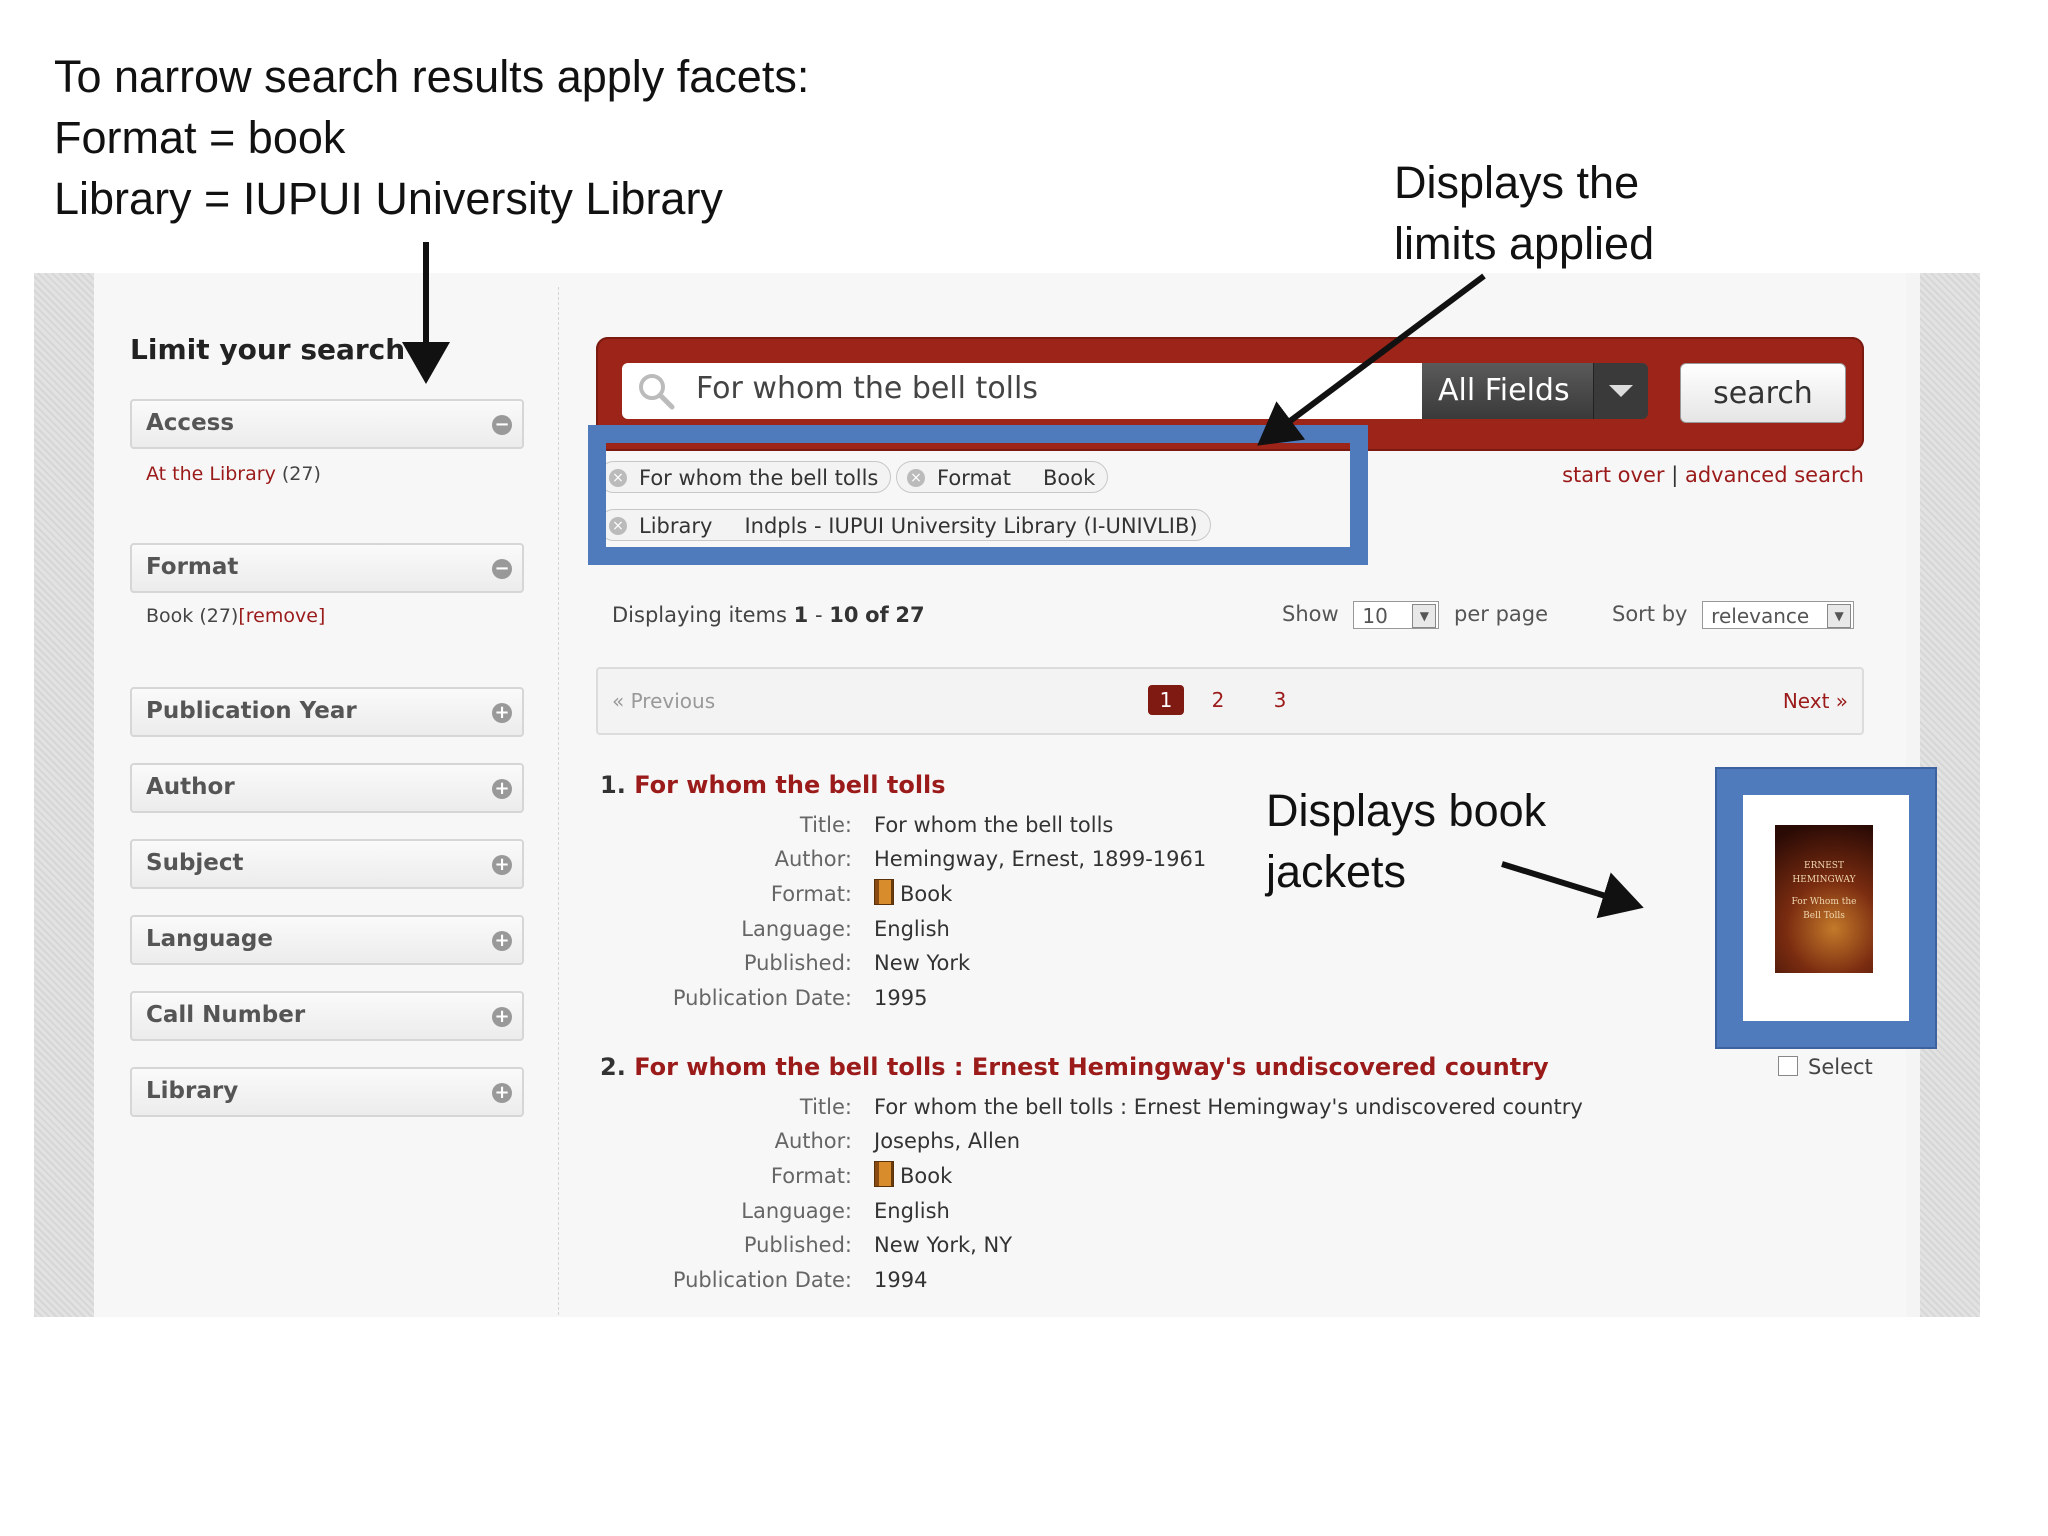 The height and width of the screenshot is (1536, 2048). Describe the element at coordinates (901, 998) in the screenshot. I see `field-value: 1995` at that location.